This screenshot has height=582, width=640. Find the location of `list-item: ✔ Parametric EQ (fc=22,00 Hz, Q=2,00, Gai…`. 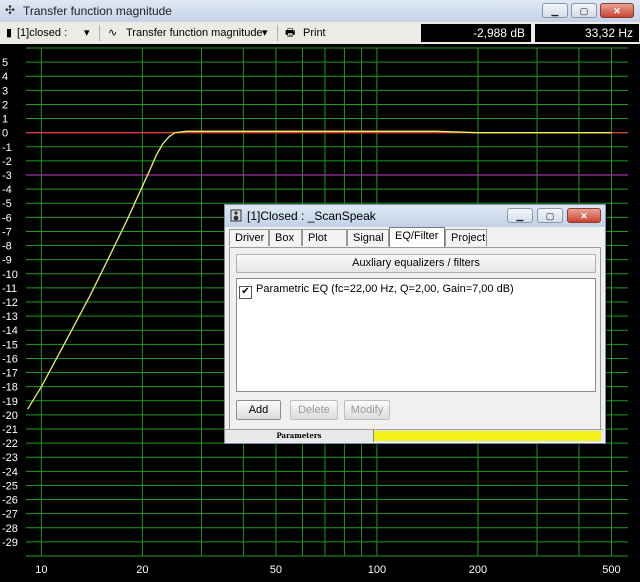

list-item: ✔ Parametric EQ (fc=22,00 Hz, Q=2,00, Gai… is located at coordinates (376, 290).